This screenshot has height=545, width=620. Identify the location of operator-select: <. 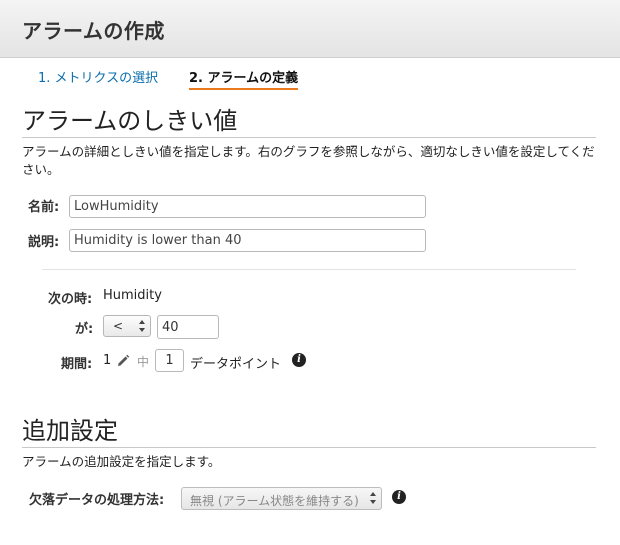
(127, 326).